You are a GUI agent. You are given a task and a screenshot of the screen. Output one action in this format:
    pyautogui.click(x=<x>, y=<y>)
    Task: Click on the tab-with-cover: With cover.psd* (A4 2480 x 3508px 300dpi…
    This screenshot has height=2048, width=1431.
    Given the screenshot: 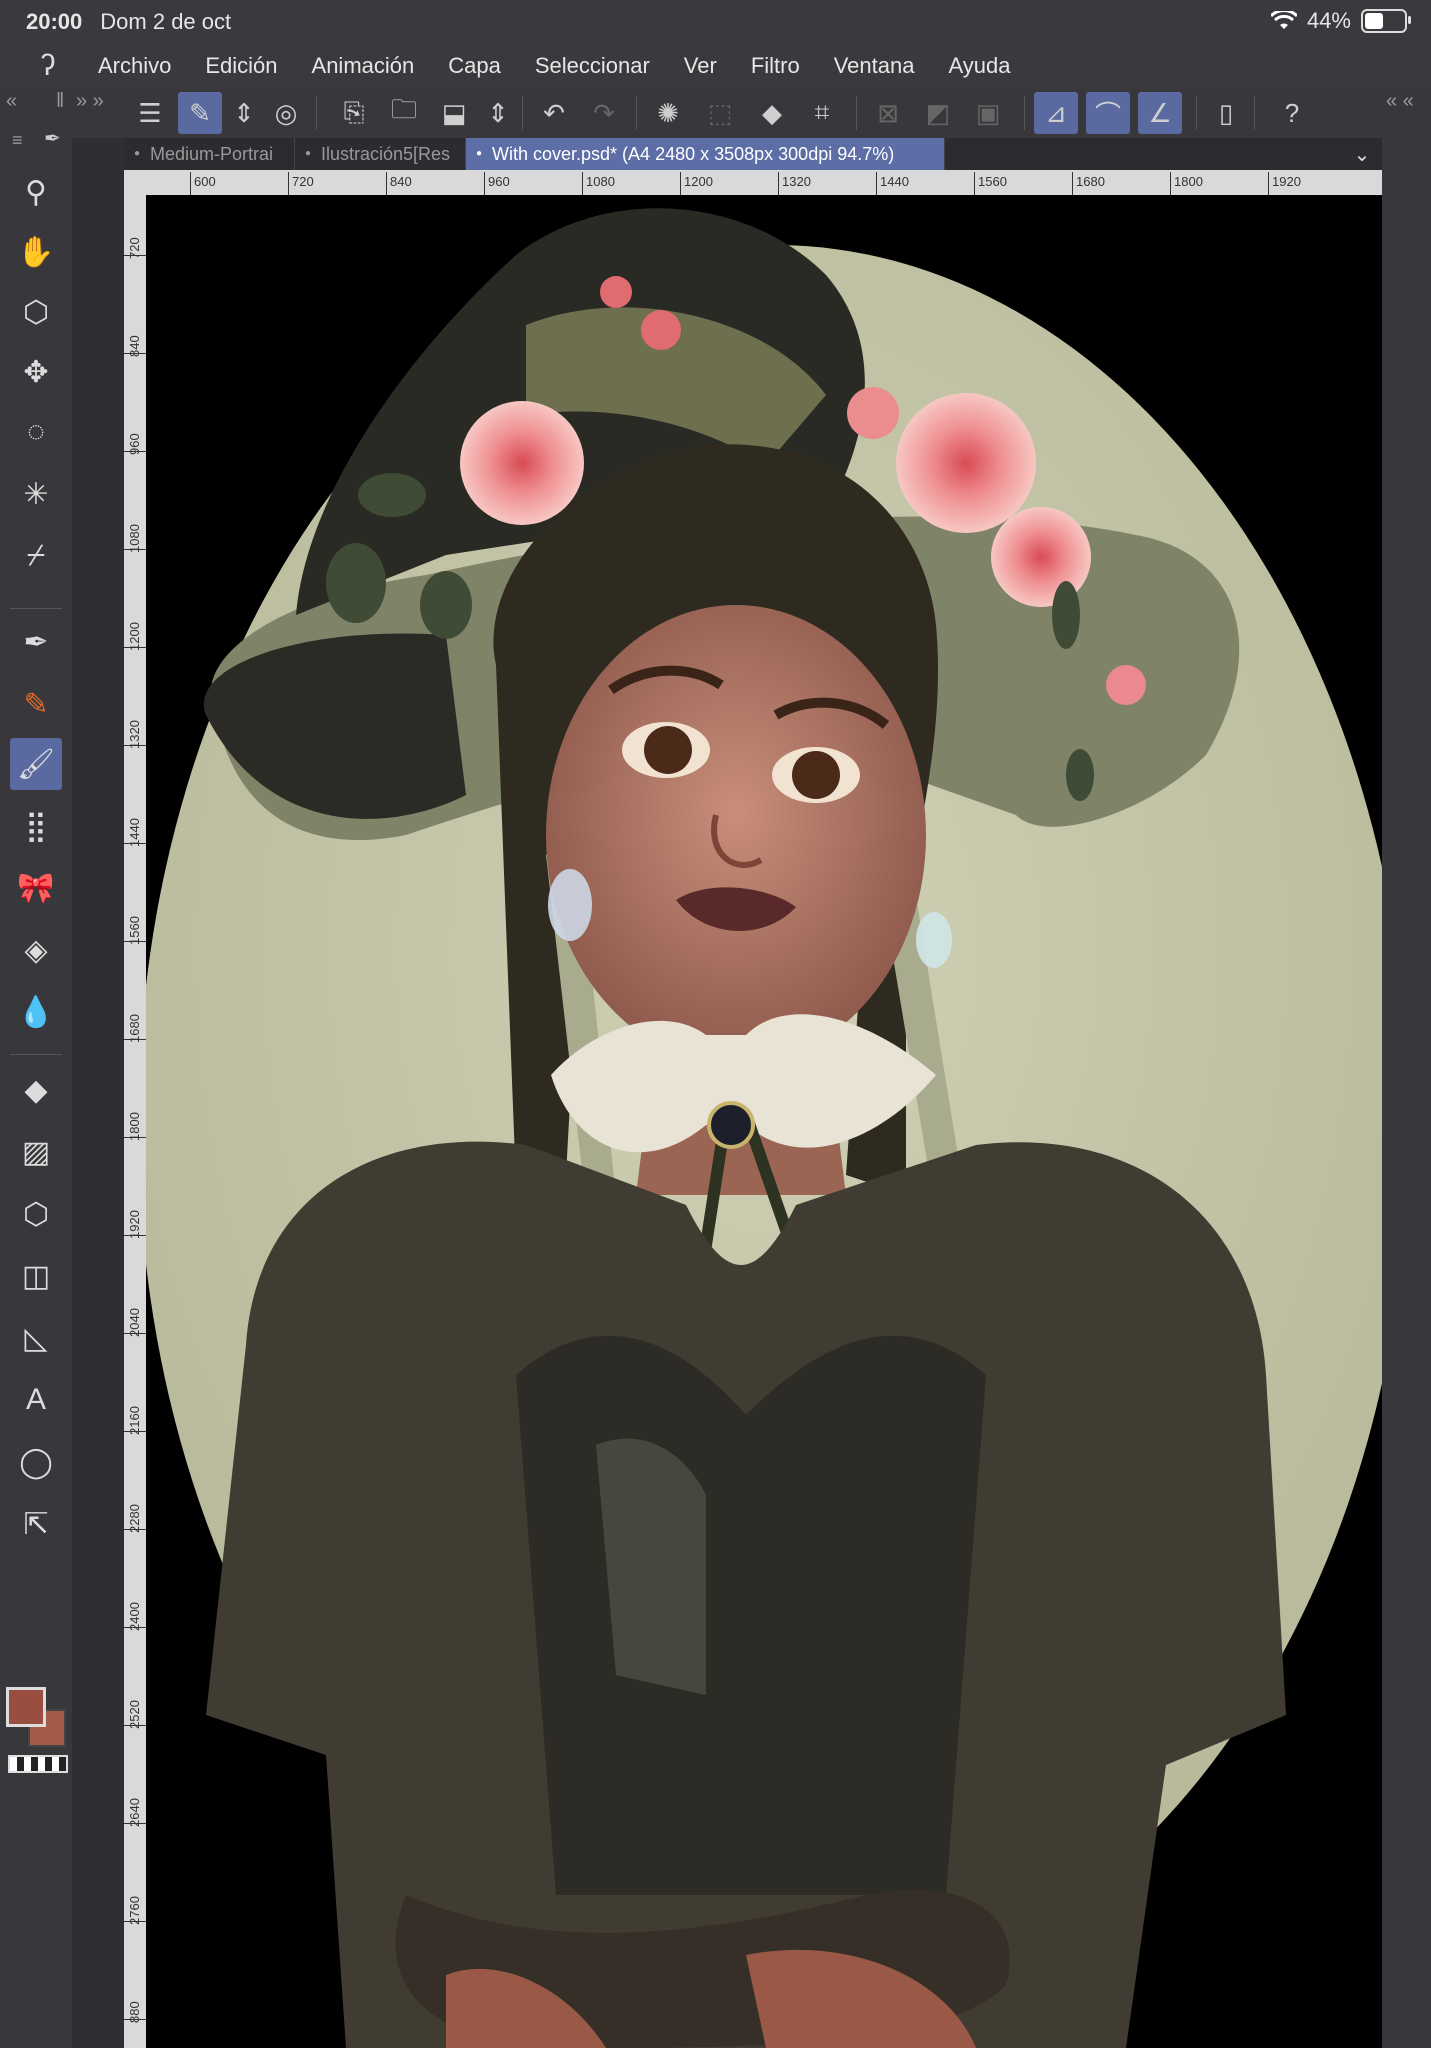 What is the action you would take?
    pyautogui.click(x=705, y=154)
    